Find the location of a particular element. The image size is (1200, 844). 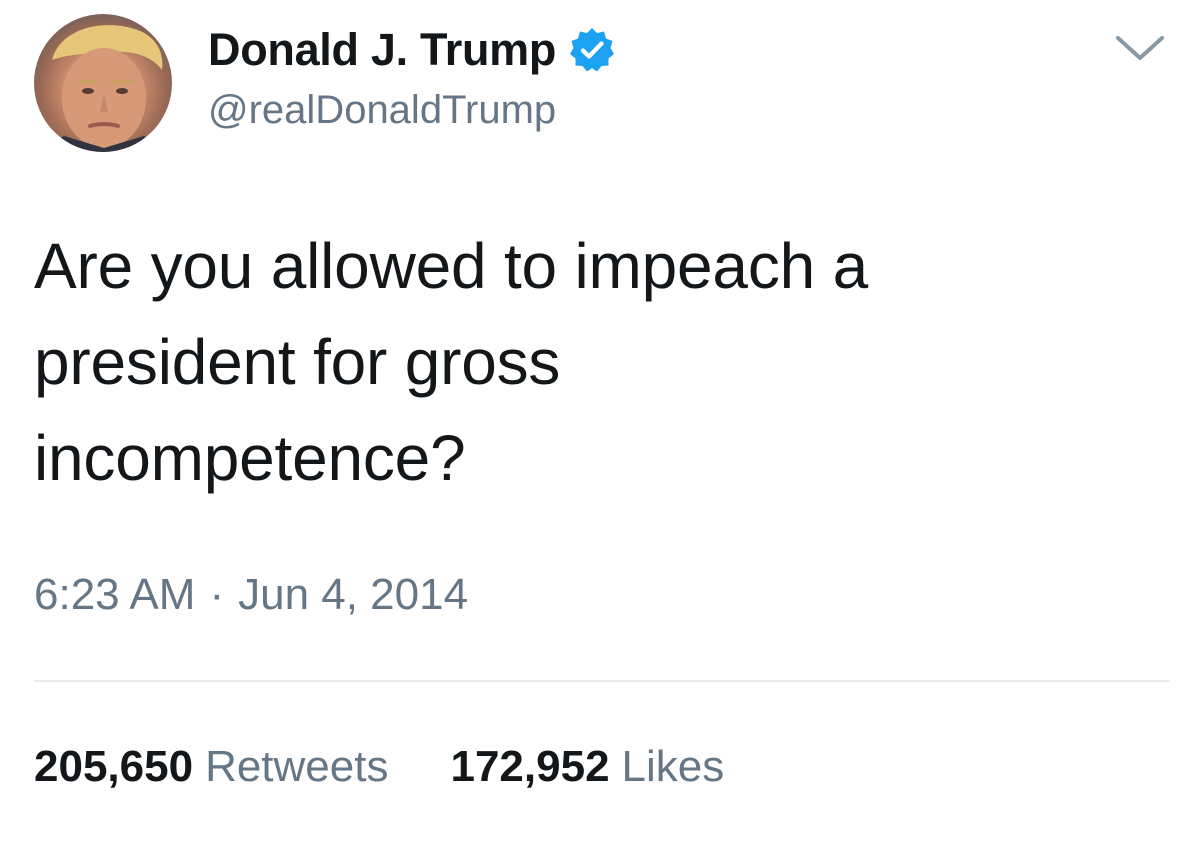

chevron-down-icon is located at coordinates (1140, 48).